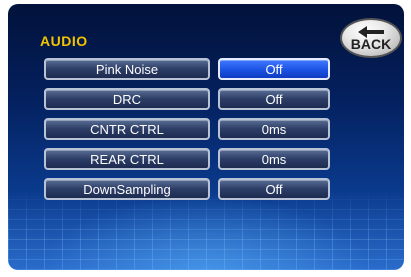 This screenshot has width=411, height=277. I want to click on setting-row-rear-ctrl: REAR CTRL 0ms, so click(187, 159).